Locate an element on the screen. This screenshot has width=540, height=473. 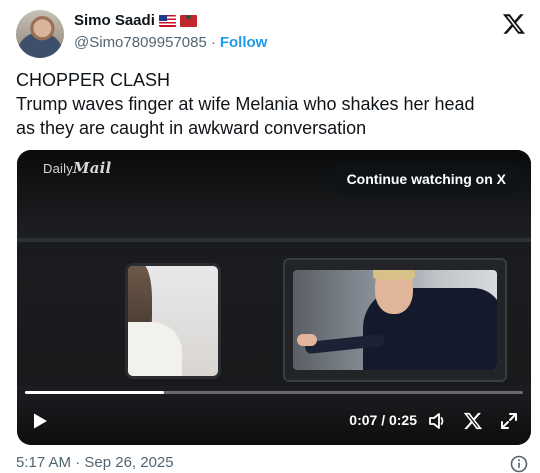
tweet-header: Simo Saadi @Simo7809957085 · Follow is located at coordinates (271, 33).